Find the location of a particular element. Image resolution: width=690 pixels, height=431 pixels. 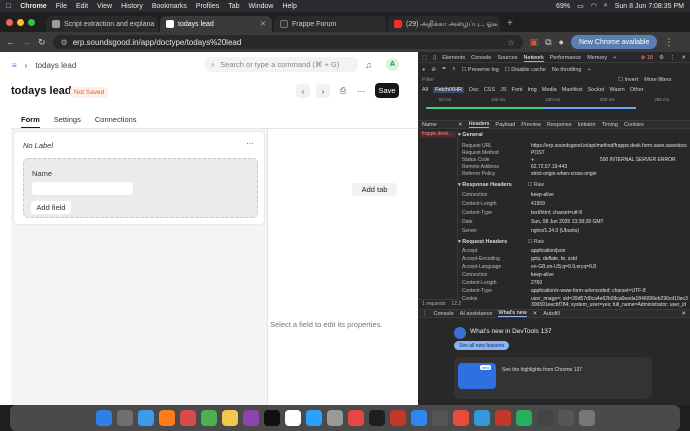

type-filter-manifest: Manifest is located at coordinates (572, 90).